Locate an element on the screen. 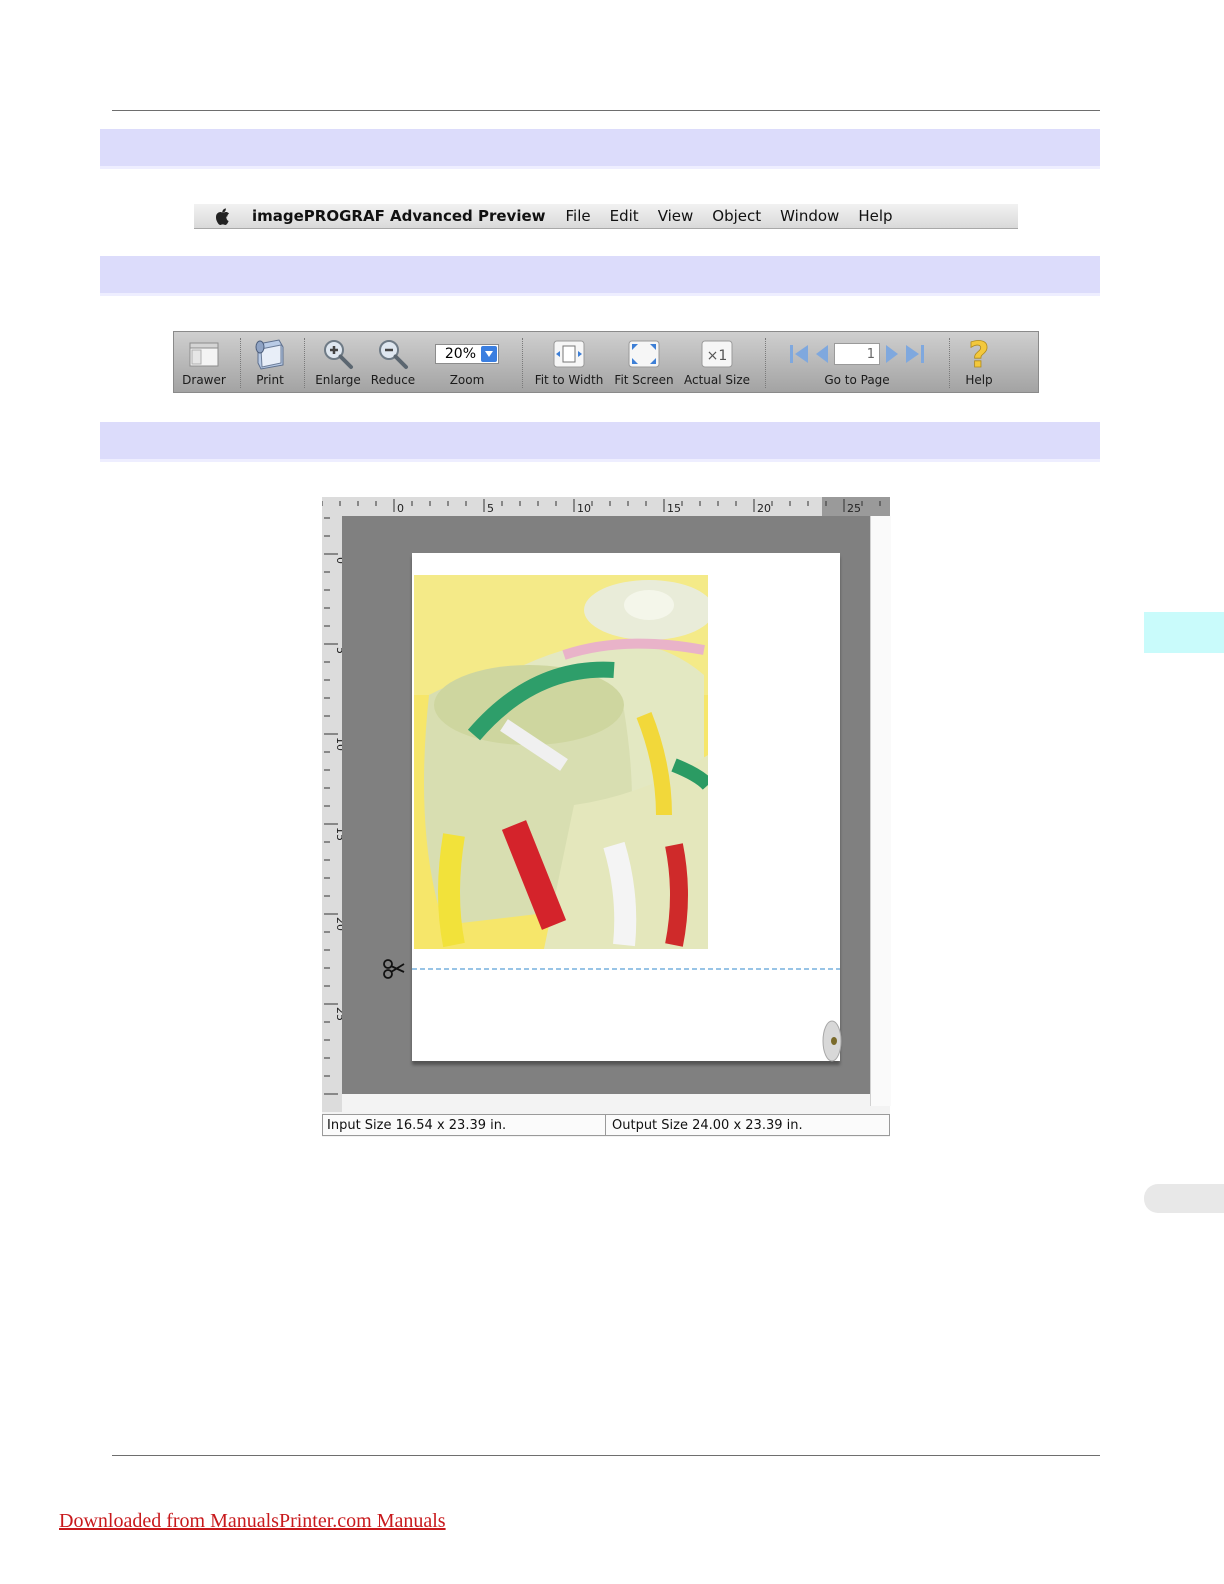  drawer-icon is located at coordinates (204, 354).